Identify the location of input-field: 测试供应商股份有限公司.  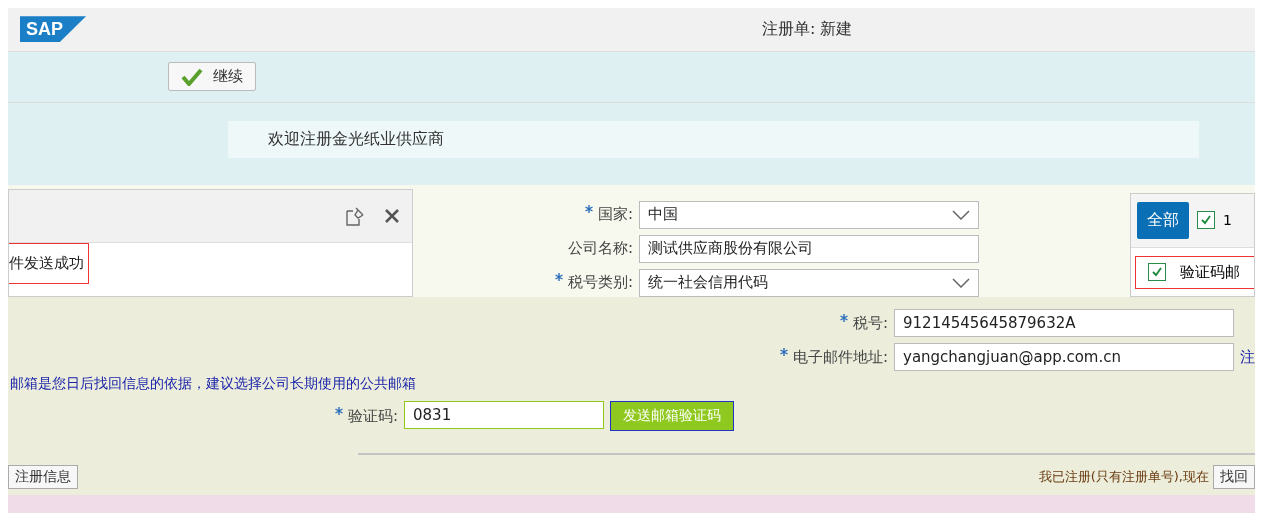
(809, 248).